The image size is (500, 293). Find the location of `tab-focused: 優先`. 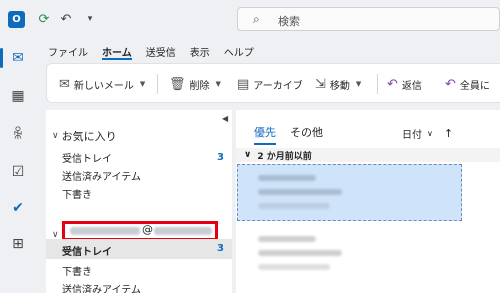

tab-focused: 優先 is located at coordinates (265, 134).